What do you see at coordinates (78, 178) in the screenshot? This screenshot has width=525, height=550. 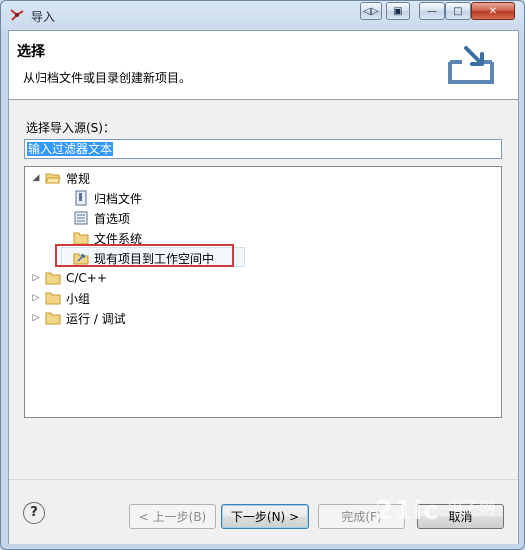 I see `tree-label: 常规` at bounding box center [78, 178].